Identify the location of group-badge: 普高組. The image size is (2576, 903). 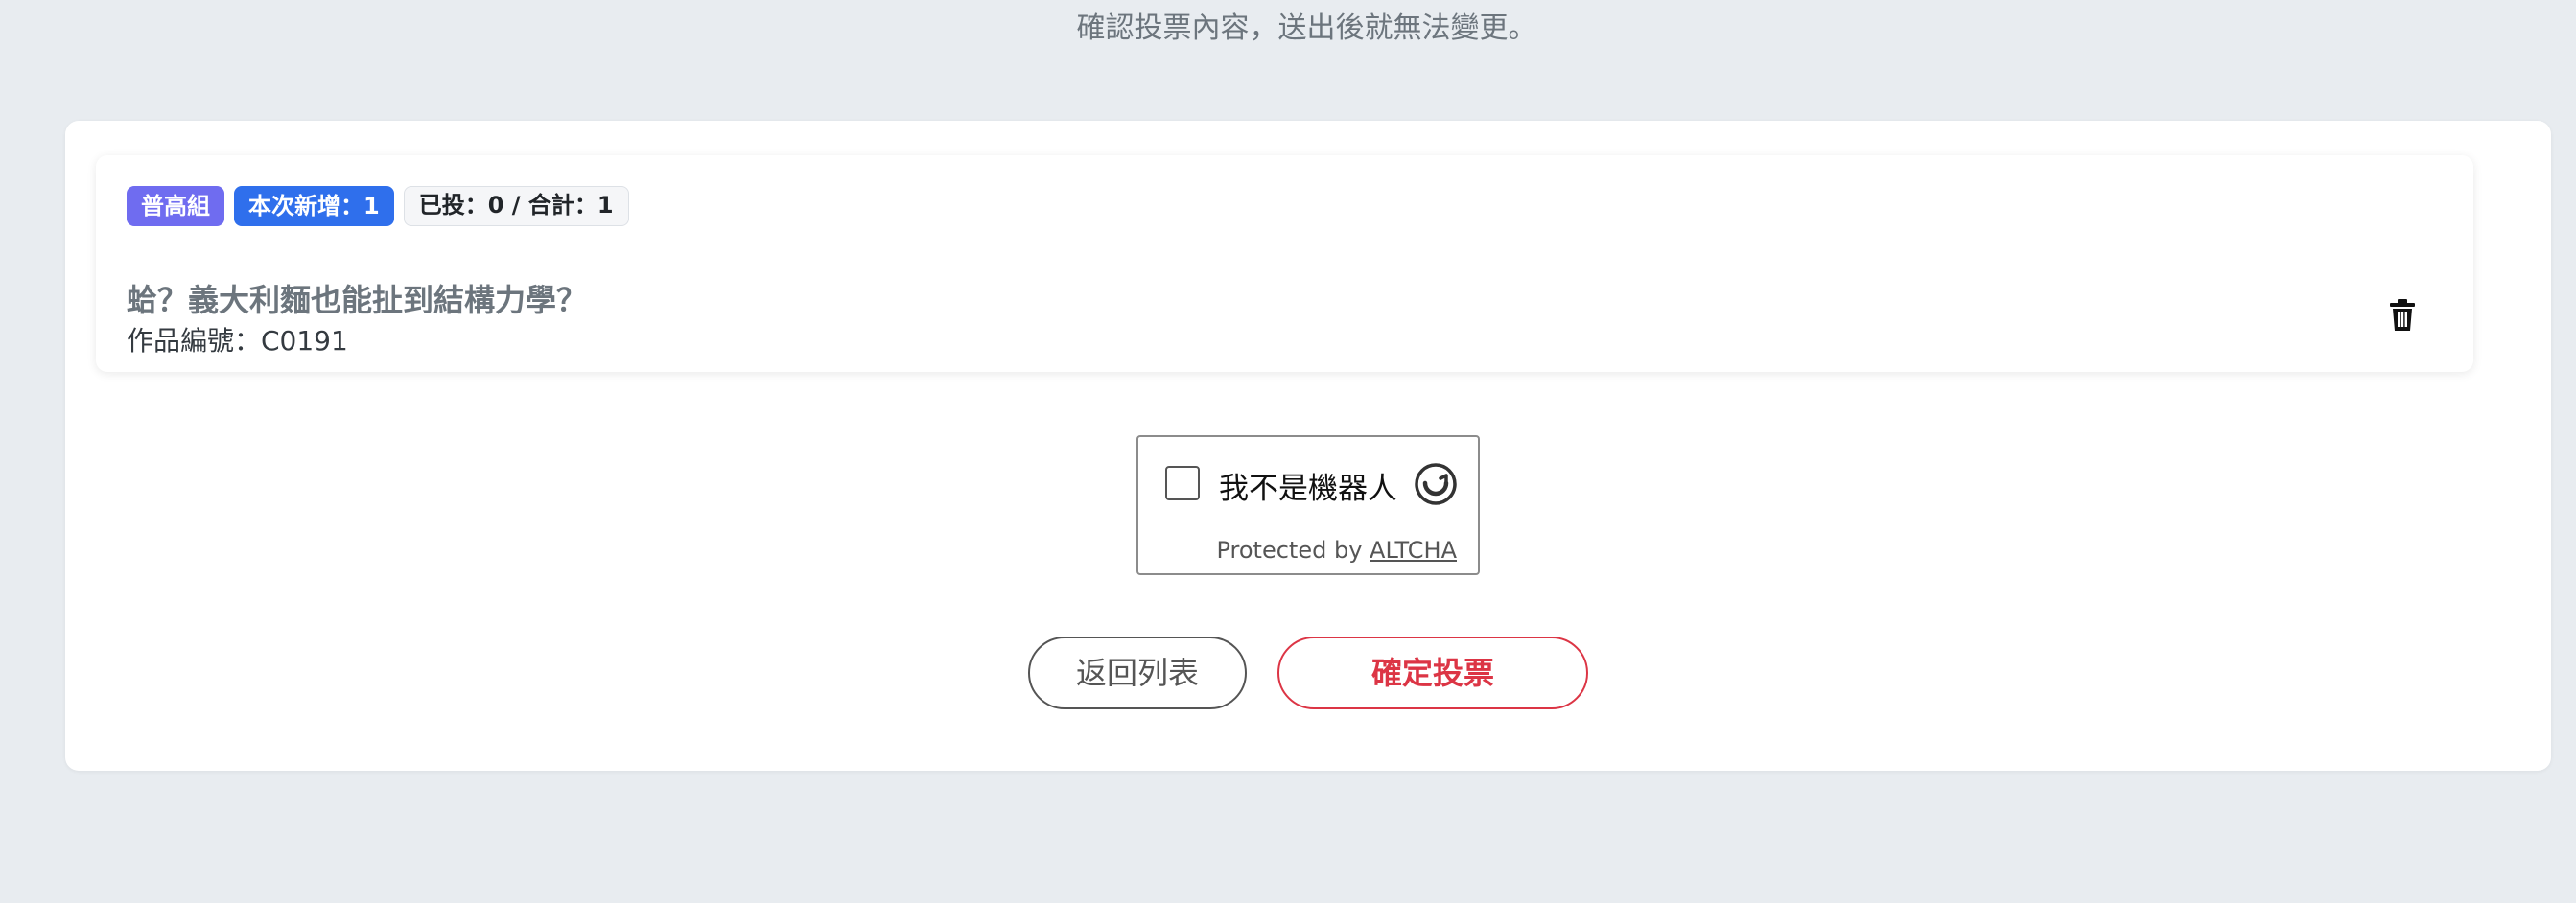
(175, 206).